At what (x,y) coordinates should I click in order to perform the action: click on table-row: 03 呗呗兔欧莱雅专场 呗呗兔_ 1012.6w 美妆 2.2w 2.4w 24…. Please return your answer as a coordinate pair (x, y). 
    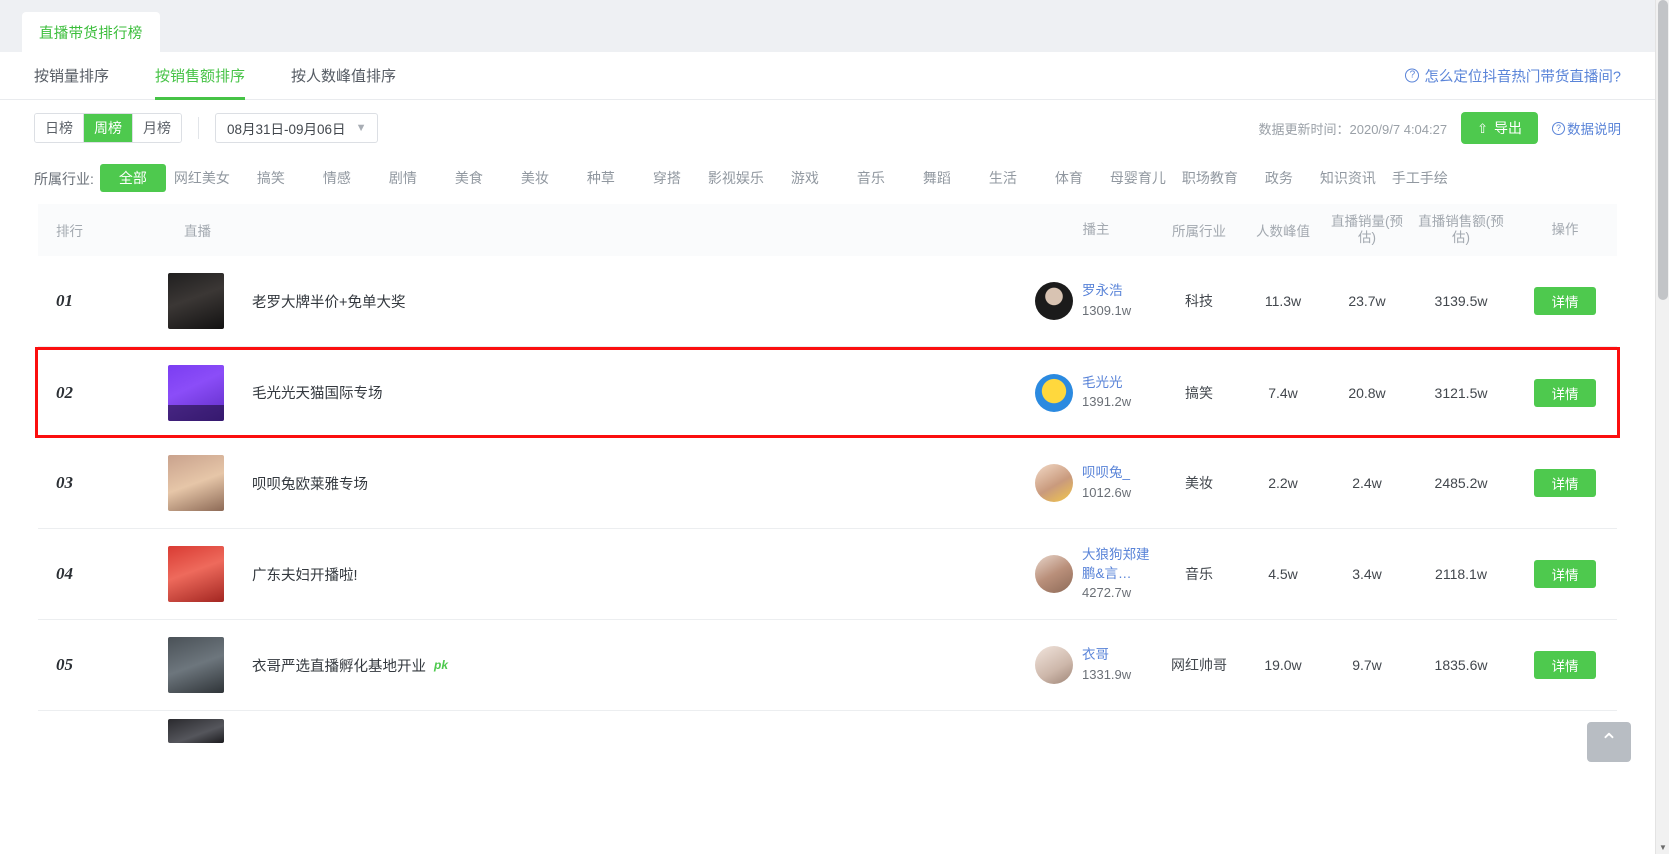
    Looking at the image, I should click on (827, 483).